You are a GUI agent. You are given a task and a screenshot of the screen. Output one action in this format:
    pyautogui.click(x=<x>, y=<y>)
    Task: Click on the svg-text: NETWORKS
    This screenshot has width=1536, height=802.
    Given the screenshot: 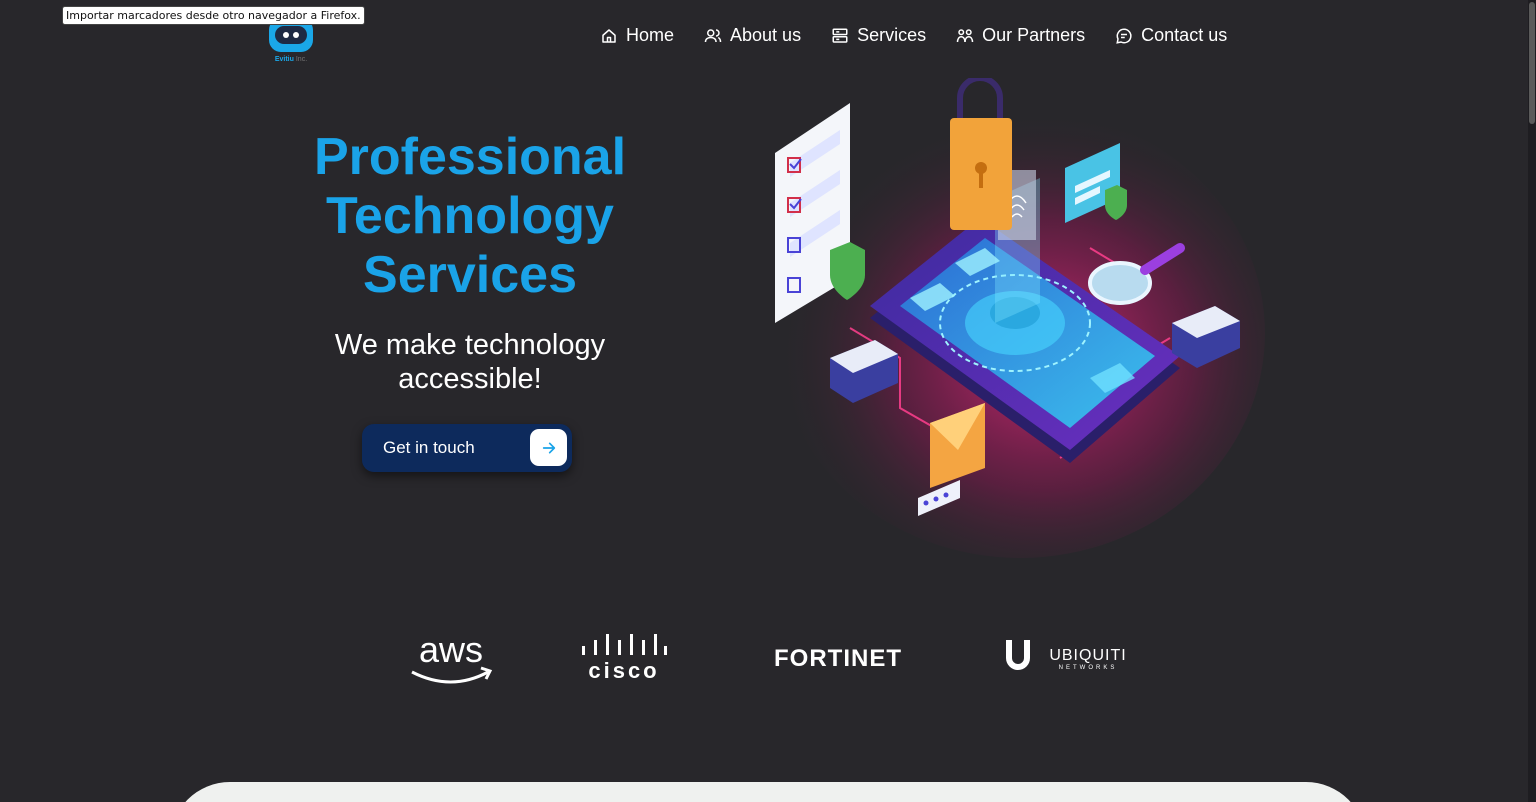 What is the action you would take?
    pyautogui.click(x=1088, y=668)
    